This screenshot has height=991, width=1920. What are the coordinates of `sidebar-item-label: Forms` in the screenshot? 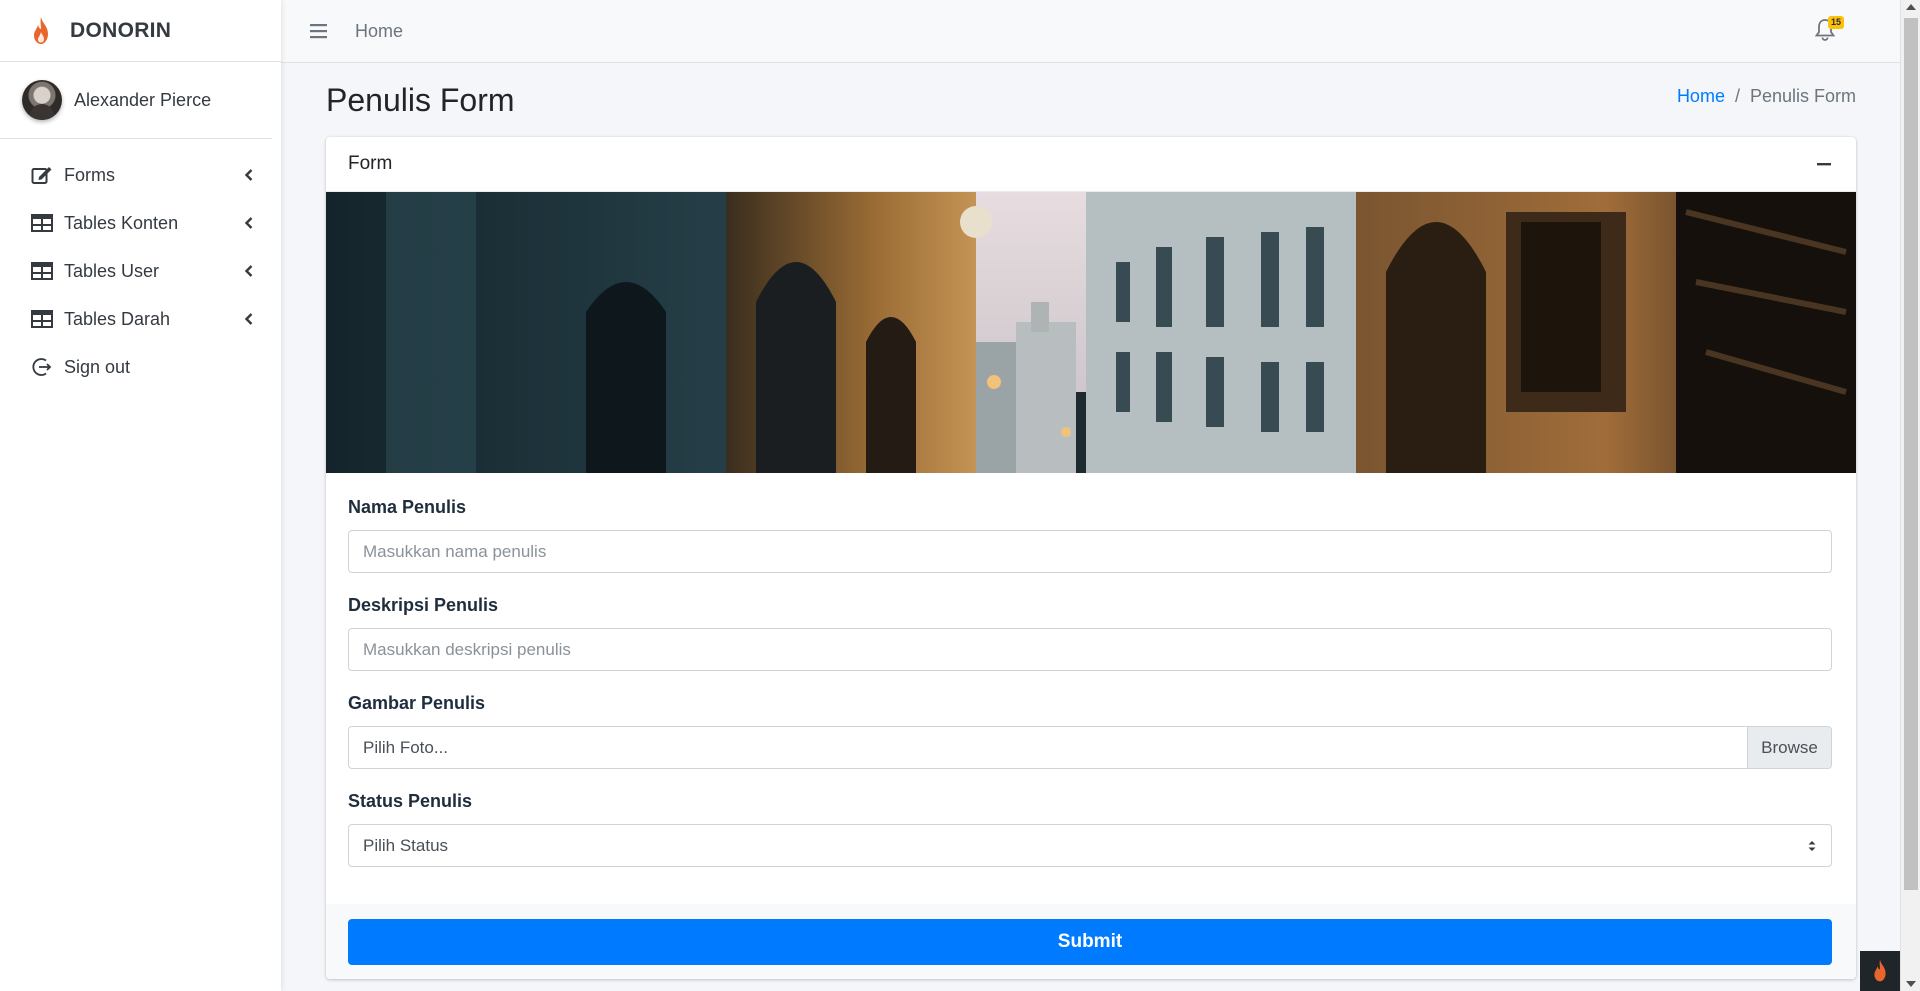 It's located at (89, 174).